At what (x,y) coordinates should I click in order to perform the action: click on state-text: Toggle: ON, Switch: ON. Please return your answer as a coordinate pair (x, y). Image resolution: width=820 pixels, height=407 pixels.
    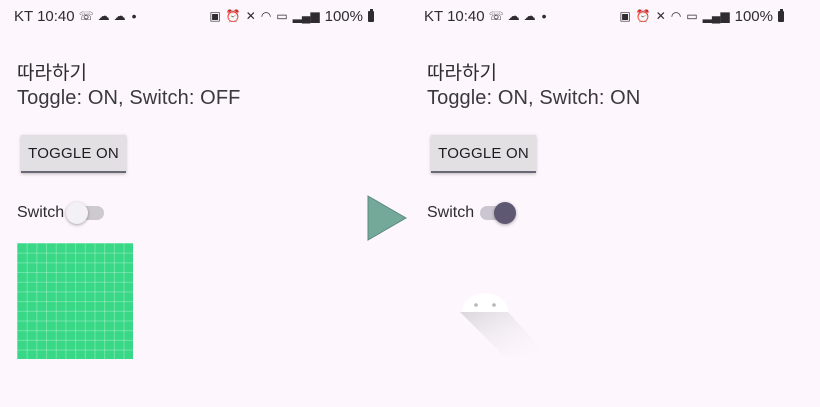
    Looking at the image, I should click on (534, 98).